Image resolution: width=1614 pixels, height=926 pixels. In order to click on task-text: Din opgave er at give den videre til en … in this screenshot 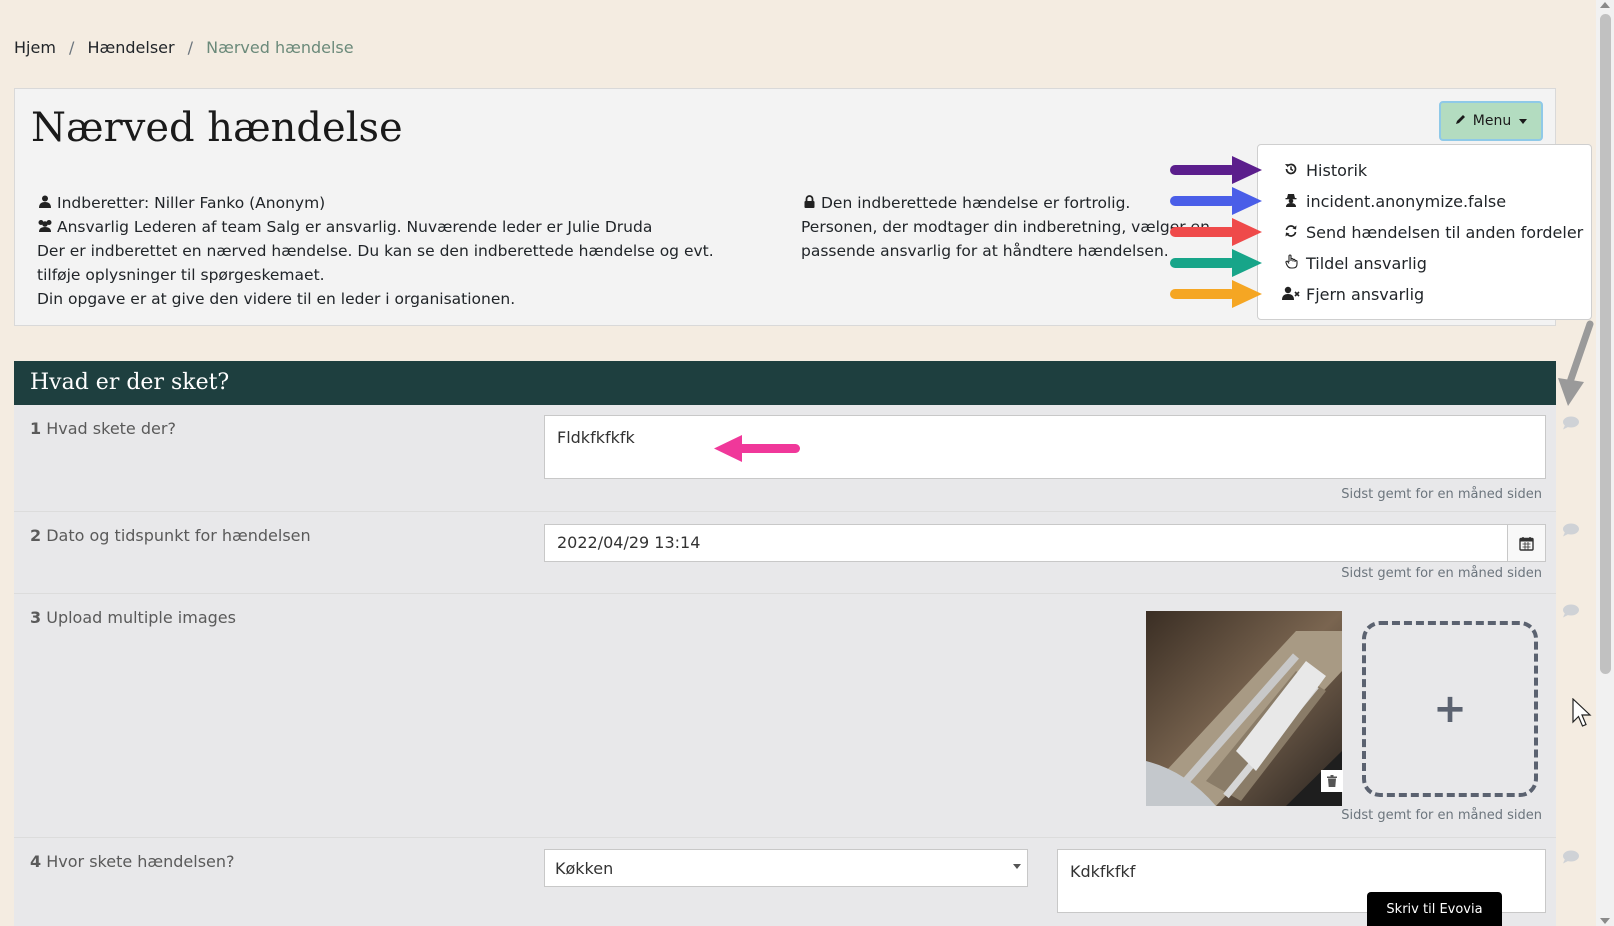, I will do `click(276, 299)`.